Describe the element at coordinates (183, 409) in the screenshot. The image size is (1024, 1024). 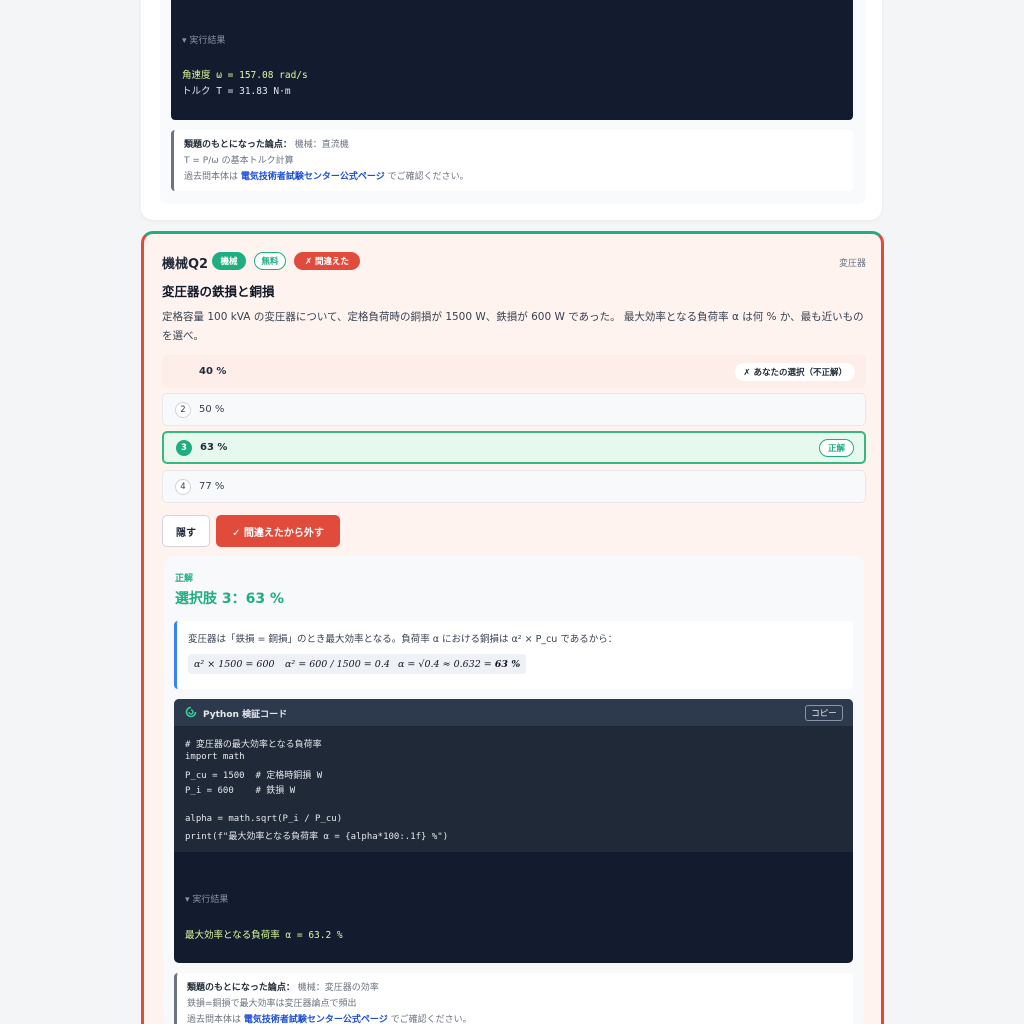
I see `choice-number: 2` at that location.